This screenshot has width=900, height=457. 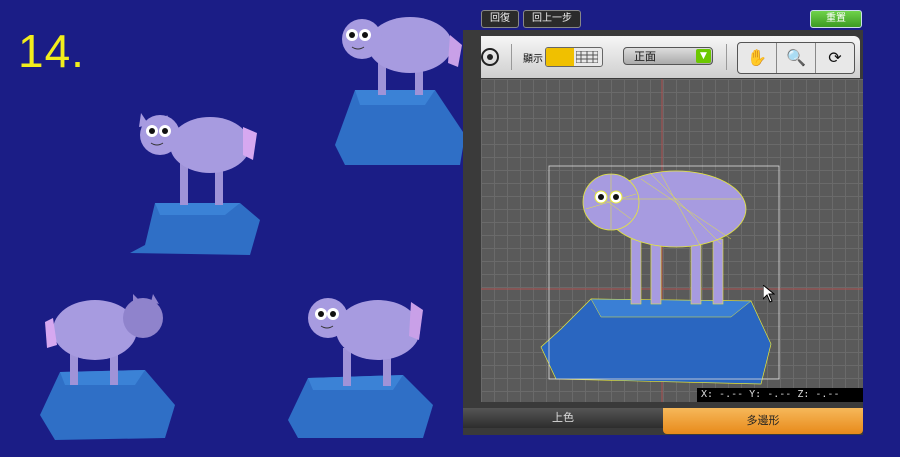 What do you see at coordinates (769, 294) in the screenshot?
I see `mouse-cursor-icon` at bounding box center [769, 294].